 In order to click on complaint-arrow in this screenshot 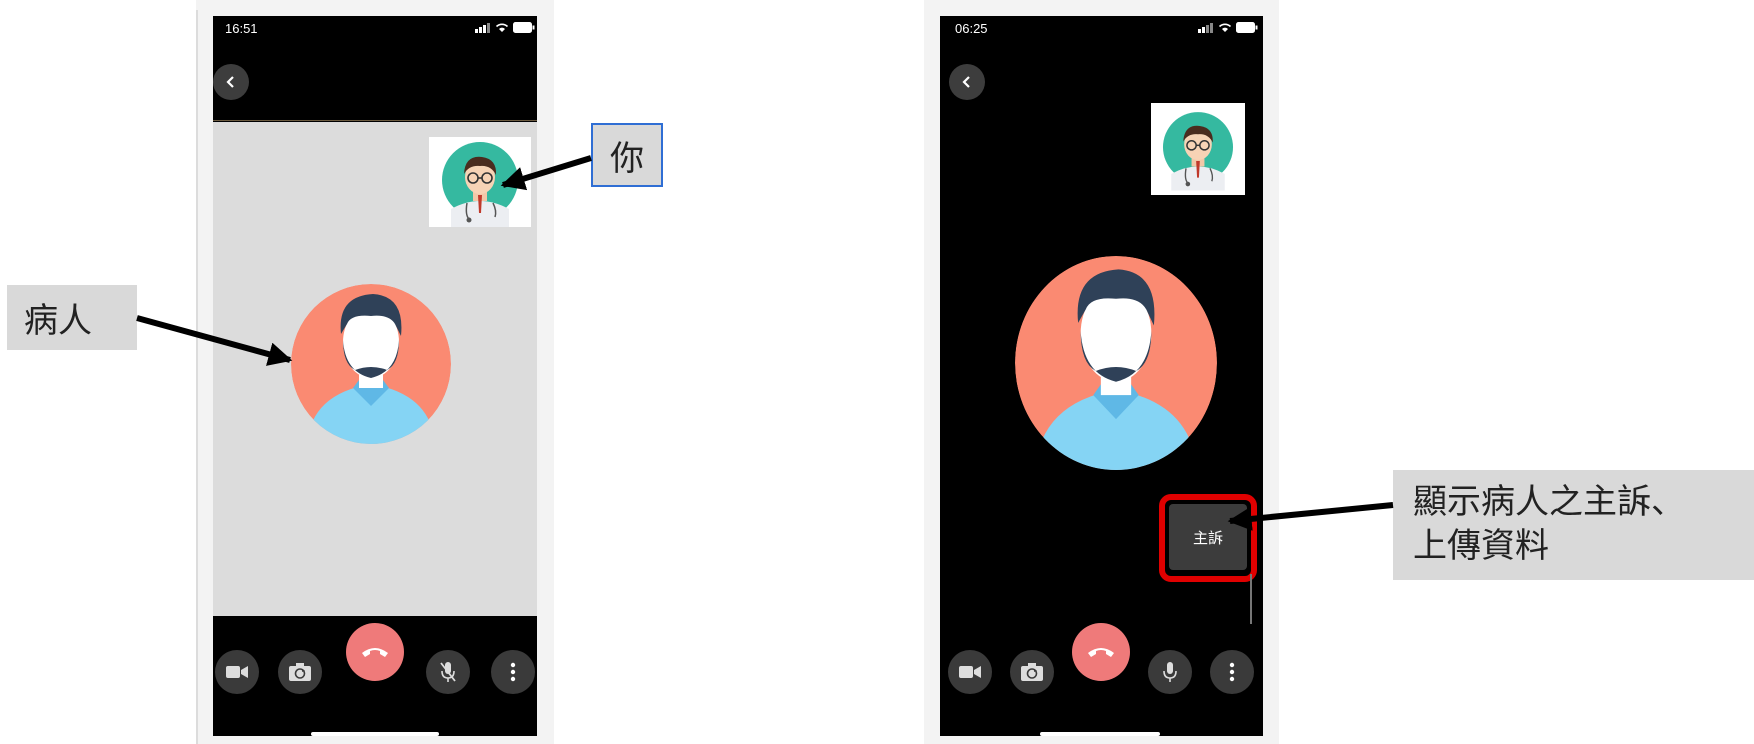, I will do `click(1310, 516)`.